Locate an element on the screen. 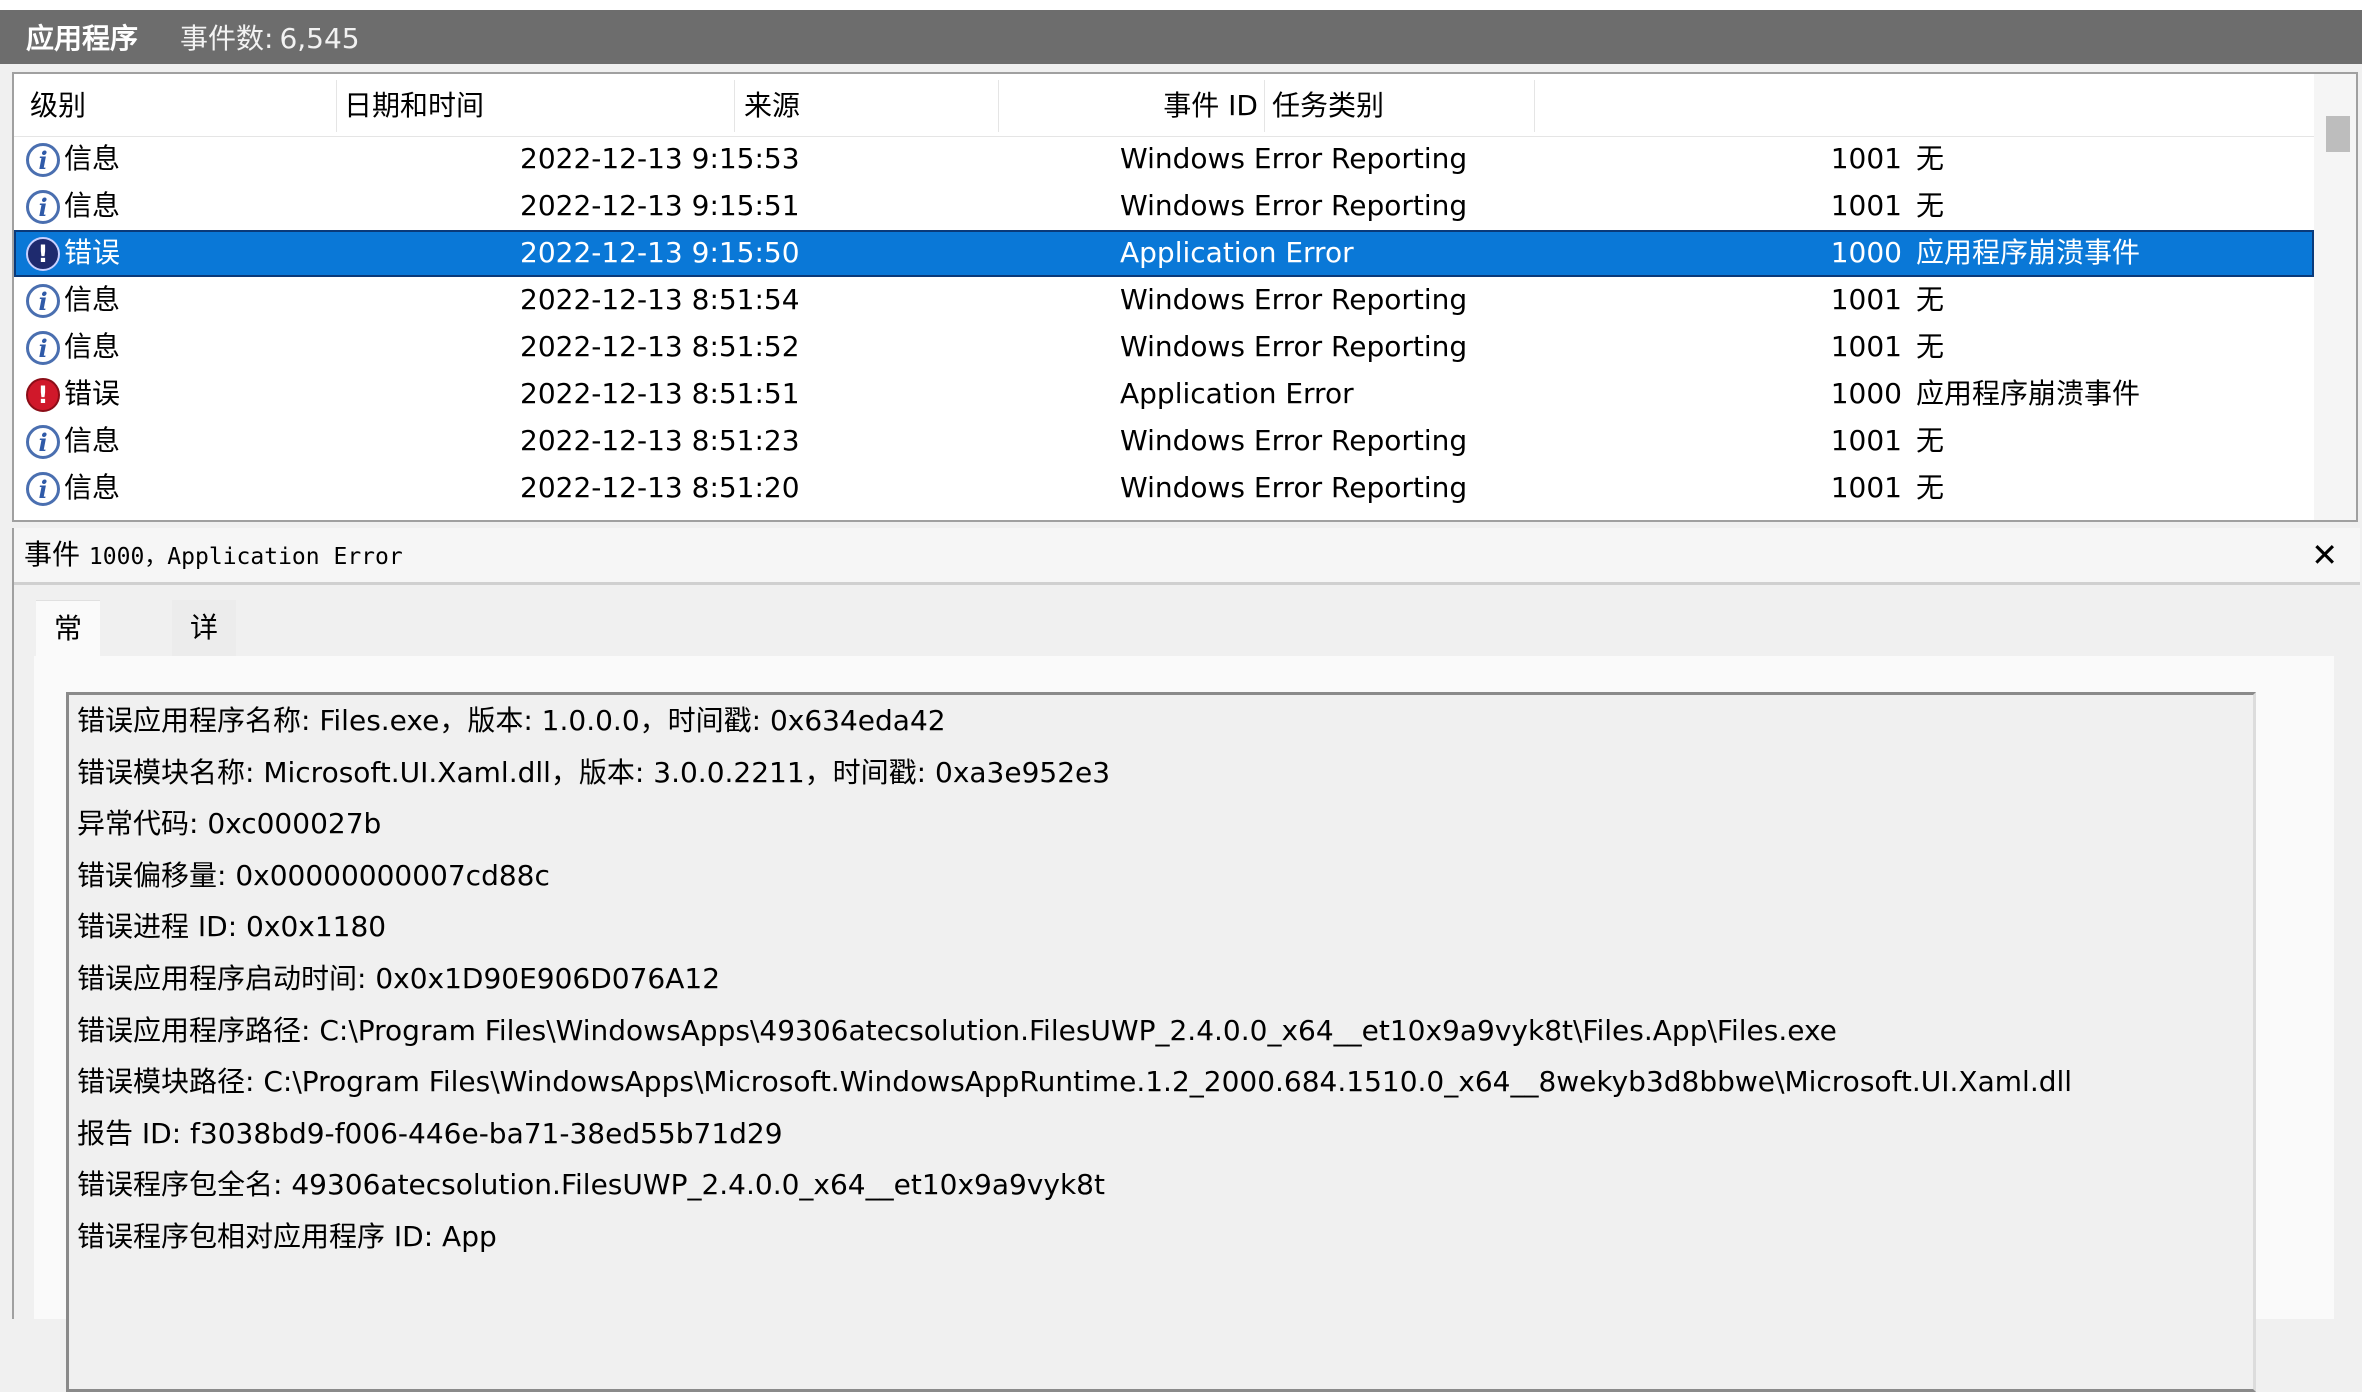 Image resolution: width=2362 pixels, height=1392 pixels. tab-general: 常规 is located at coordinates (68, 650).